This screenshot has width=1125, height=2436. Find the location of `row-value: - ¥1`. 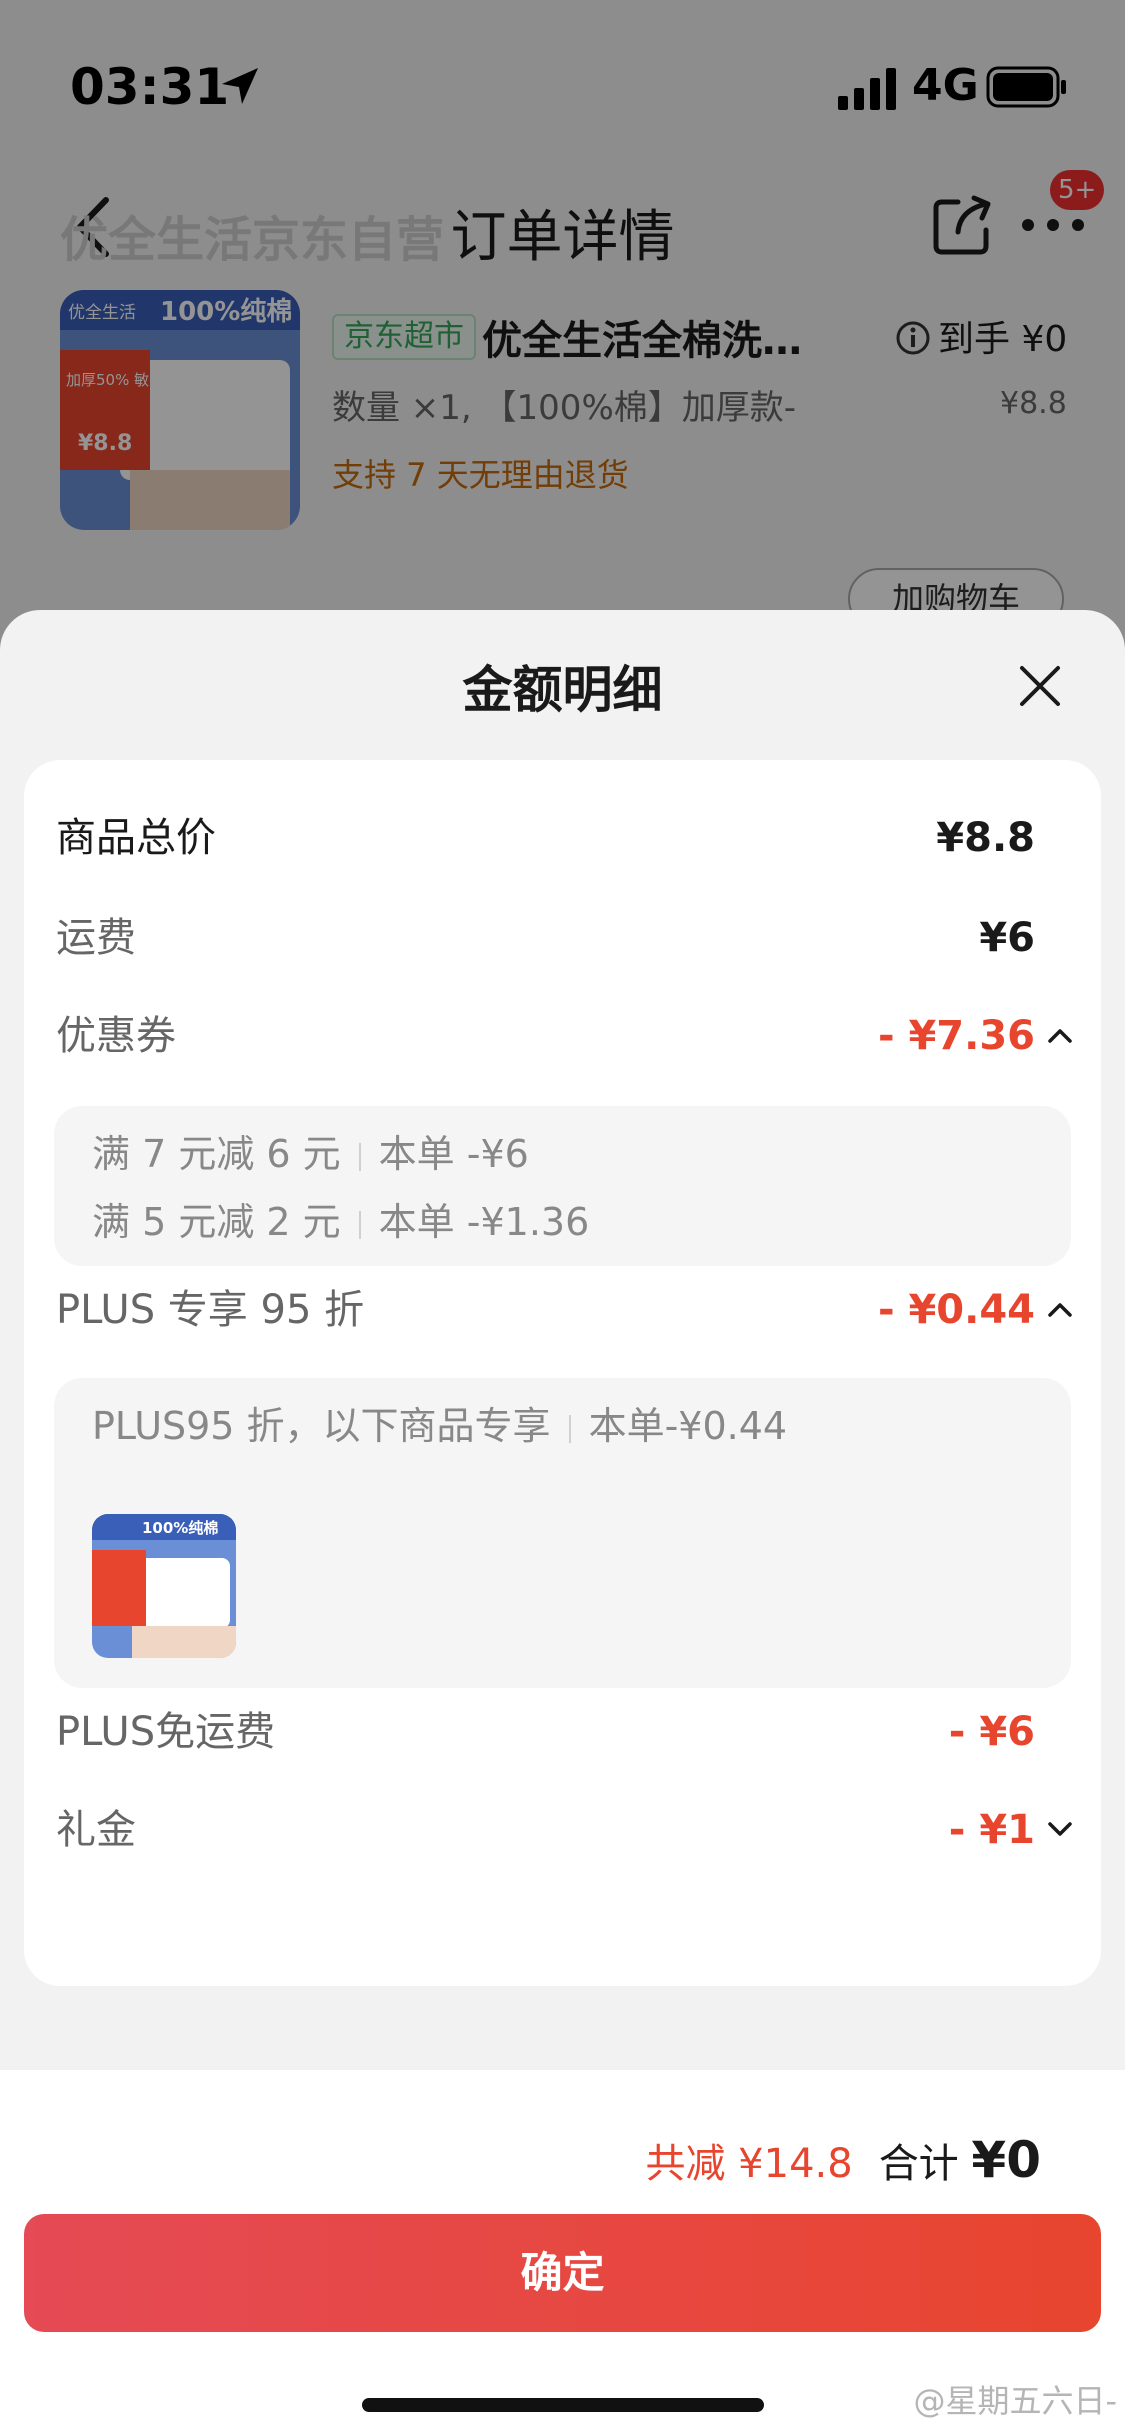

row-value: - ¥1 is located at coordinates (991, 1830).